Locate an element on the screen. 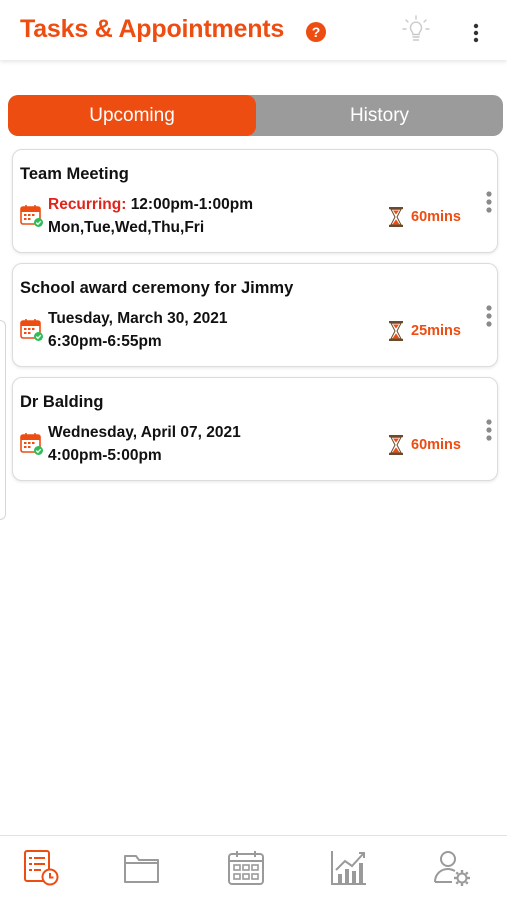 The image size is (507, 900). chart-icon is located at coordinates (349, 868).